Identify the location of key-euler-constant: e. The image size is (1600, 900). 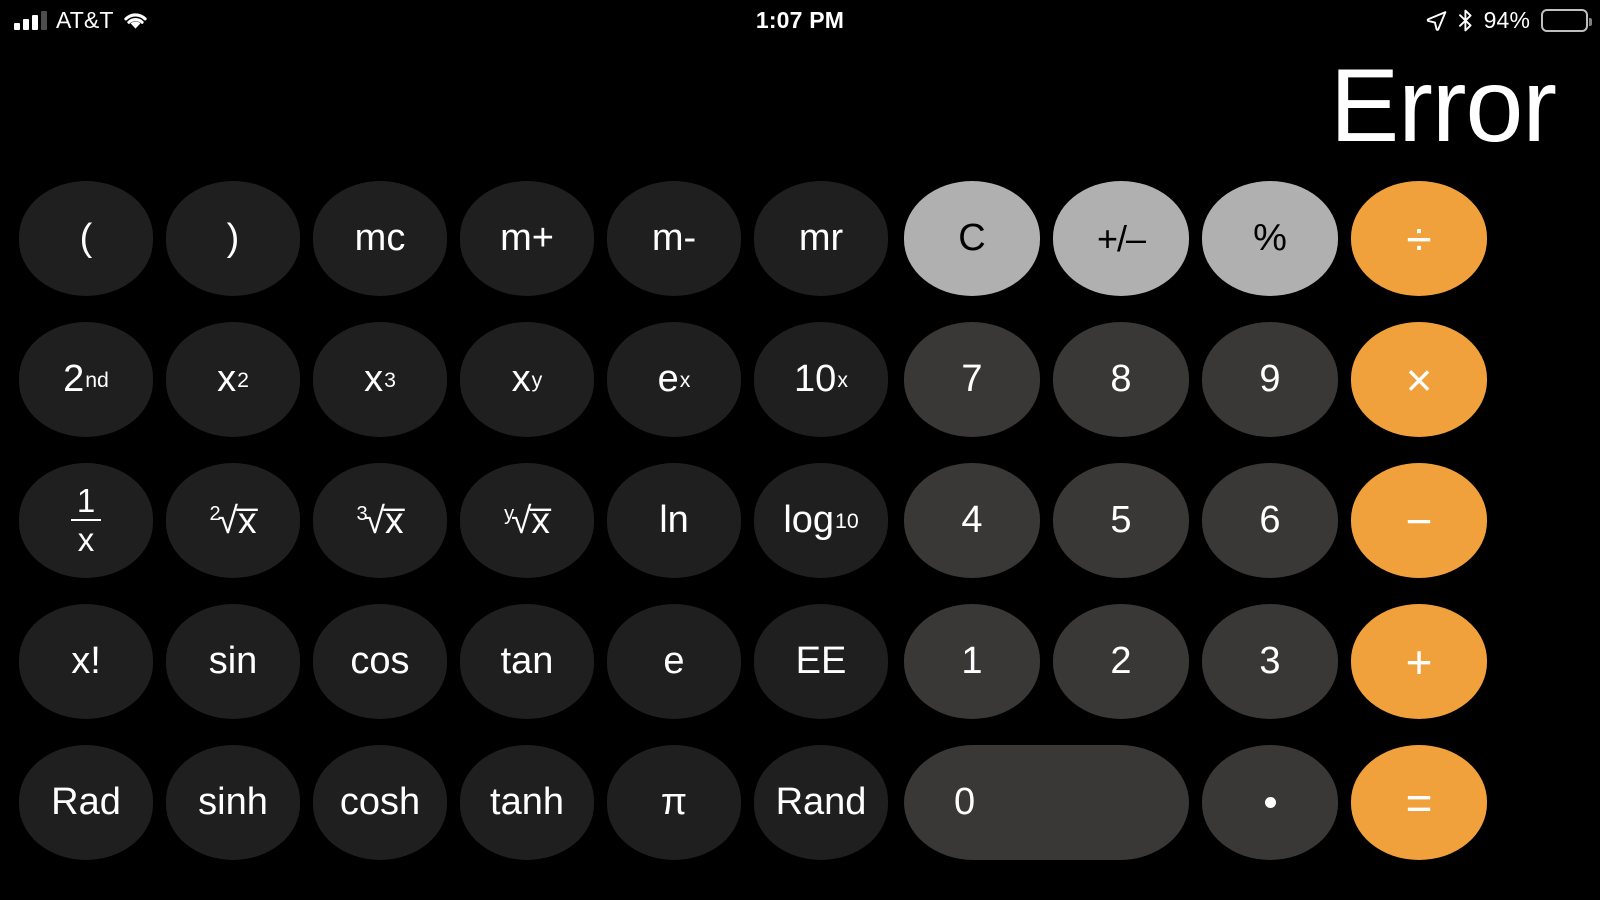
(674, 661).